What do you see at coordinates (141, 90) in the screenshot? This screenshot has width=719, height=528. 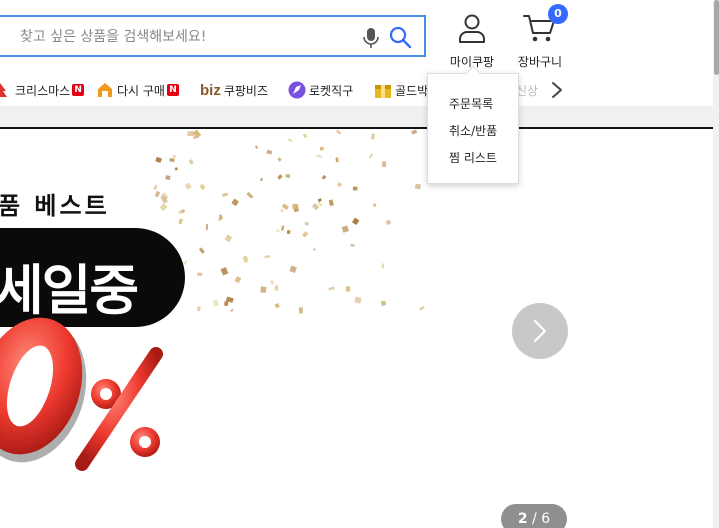 I see `category-label: 다시 구매` at bounding box center [141, 90].